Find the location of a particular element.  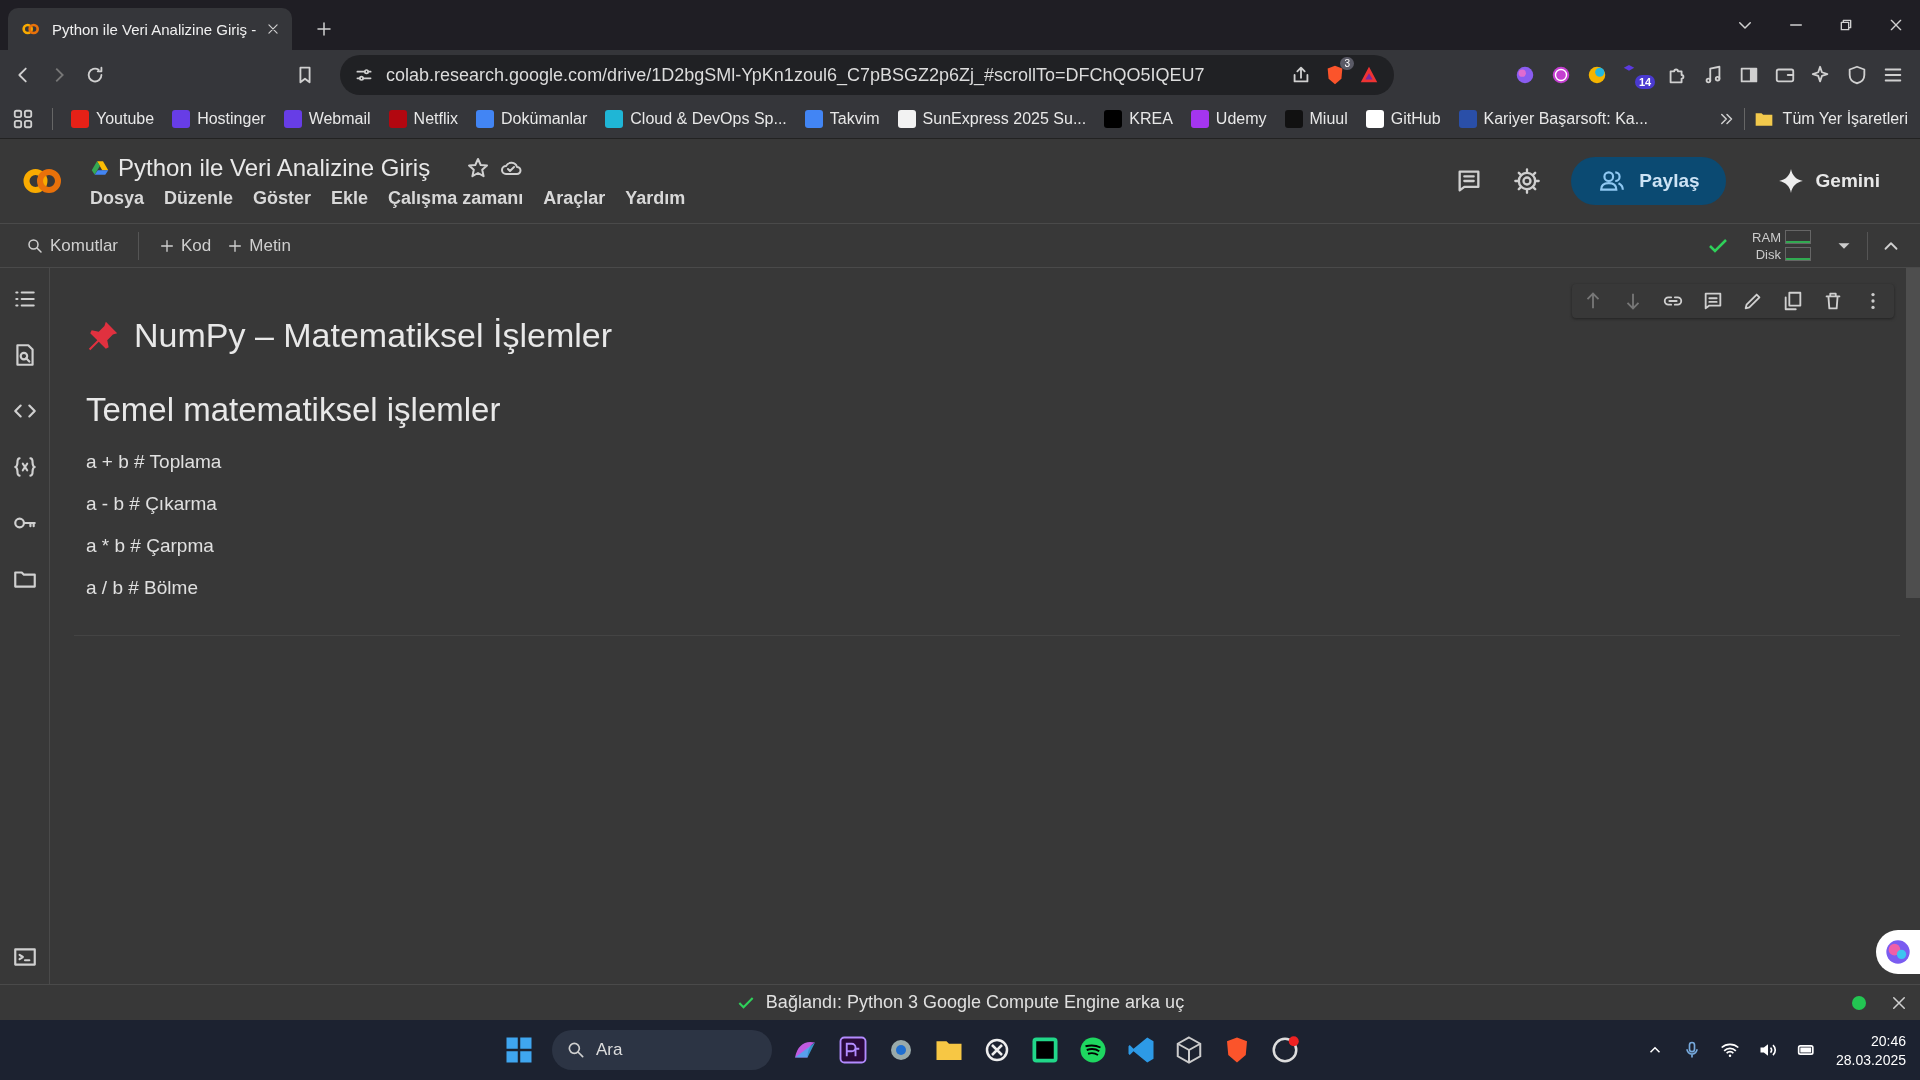

windows-logo-icon is located at coordinates (519, 1050).